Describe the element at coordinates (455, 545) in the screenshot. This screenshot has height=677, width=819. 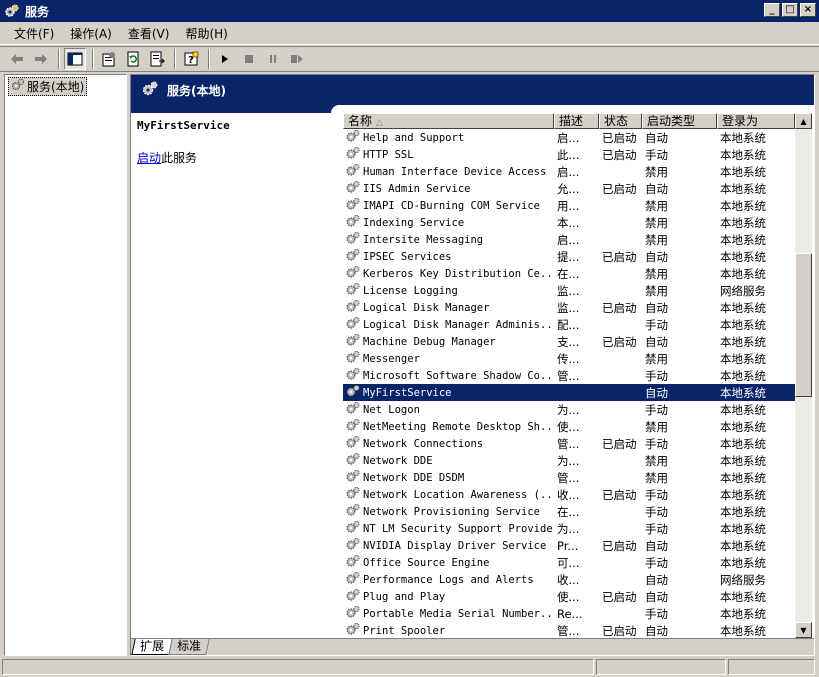
I see `service-name: NVIDIA Display Driver Service` at that location.